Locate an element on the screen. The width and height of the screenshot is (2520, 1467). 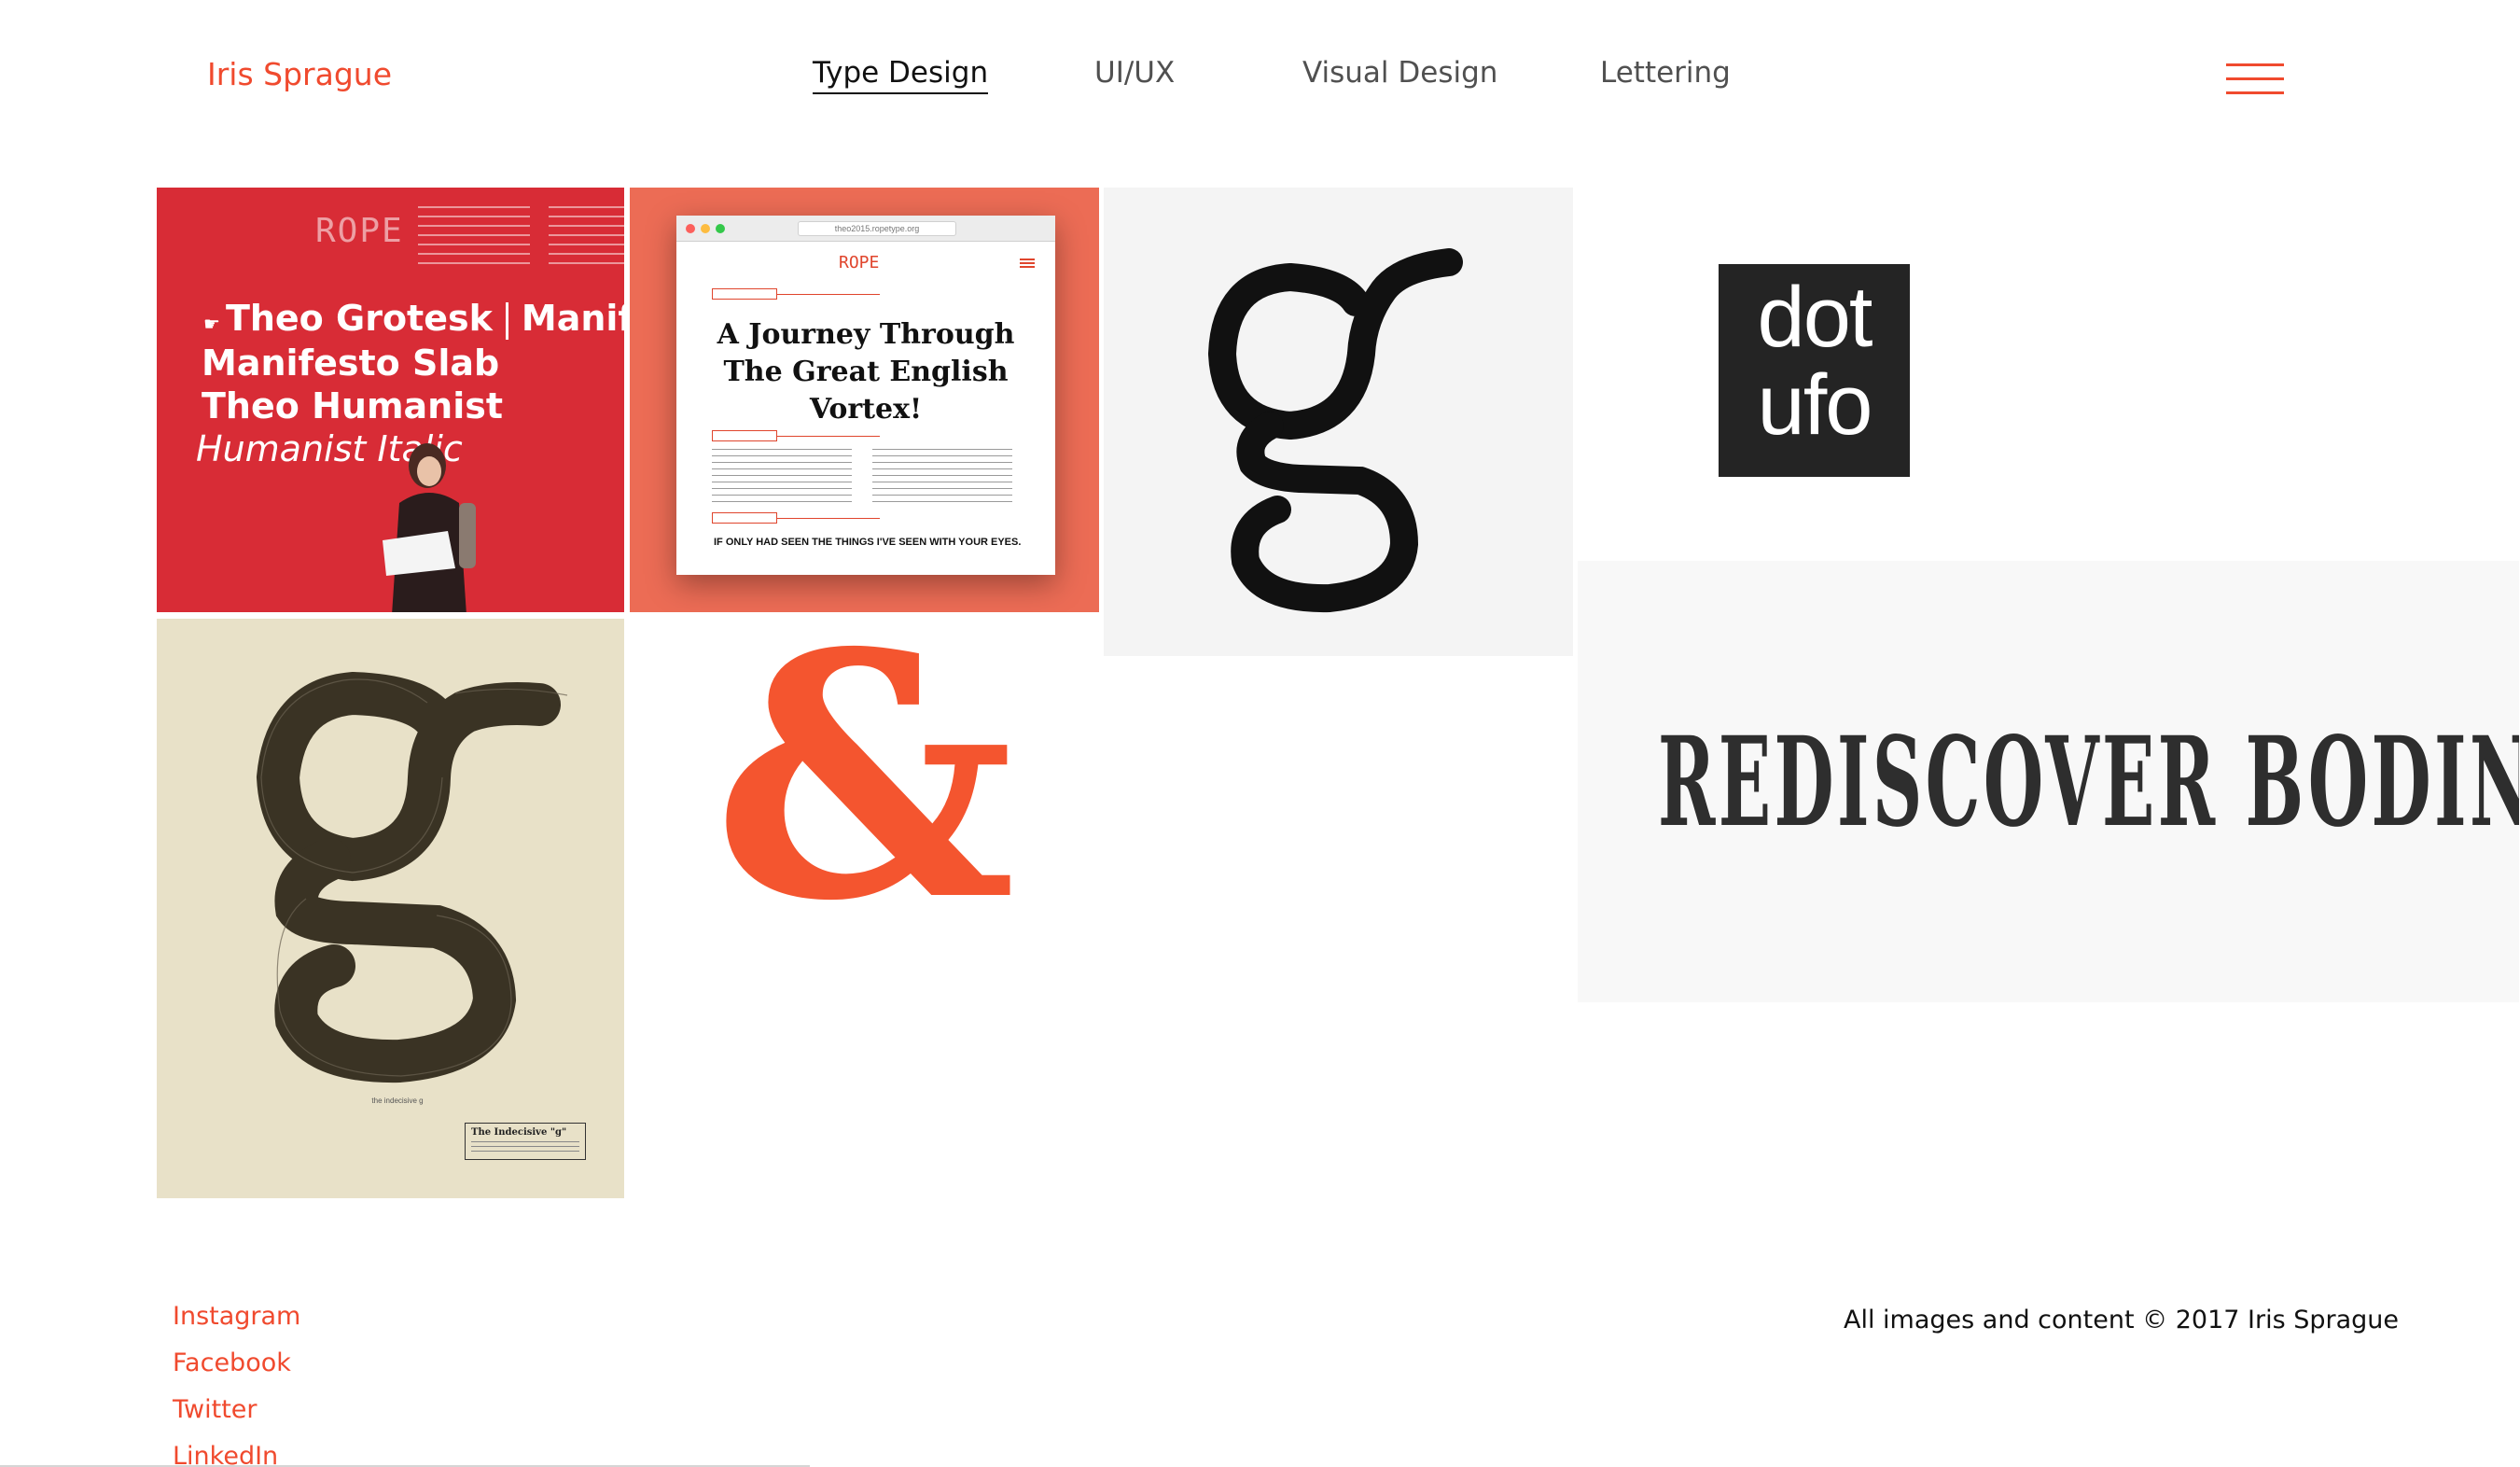
logo-line: dot is located at coordinates (1815, 317).